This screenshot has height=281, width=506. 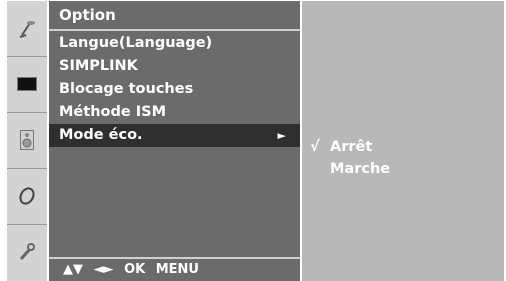 What do you see at coordinates (360, 169) in the screenshot?
I see `option-label: Marche` at bounding box center [360, 169].